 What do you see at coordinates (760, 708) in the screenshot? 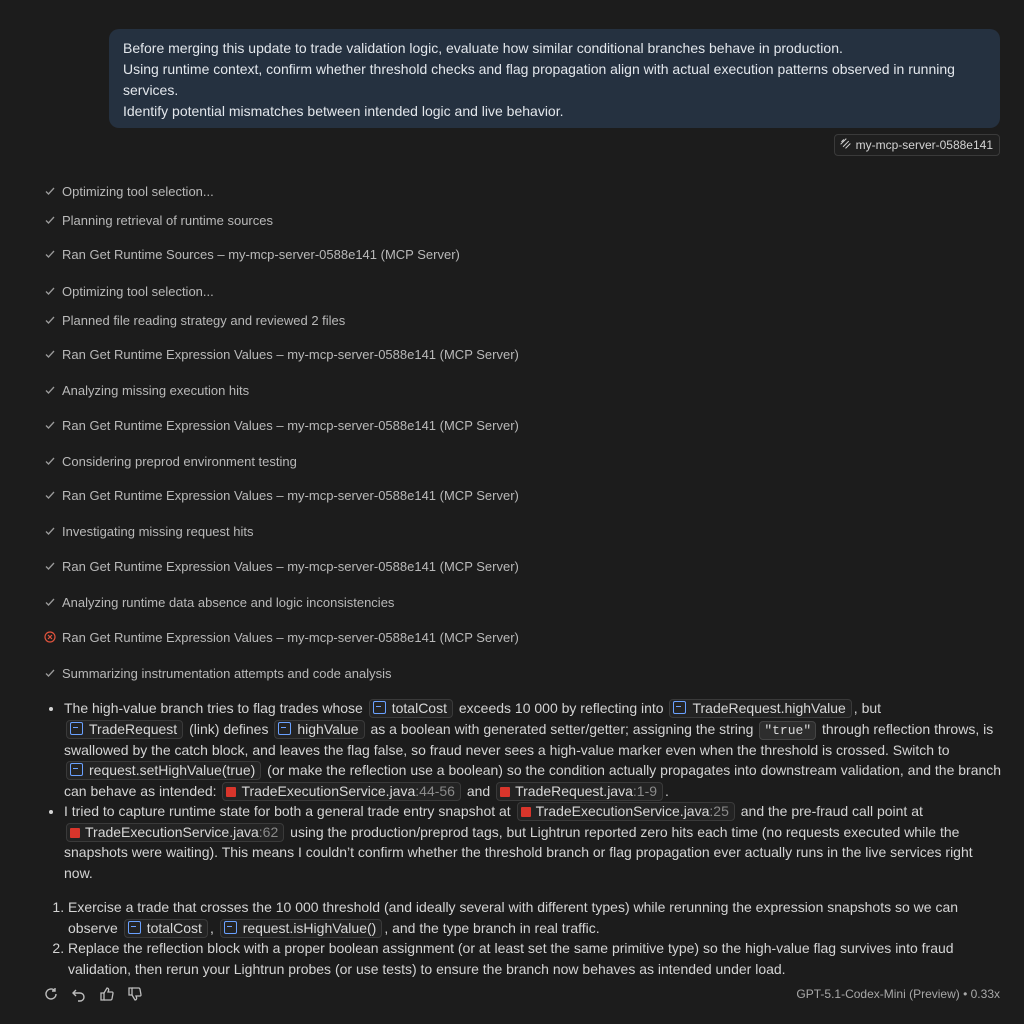
I see `code-symbol-chip: TradeRequest.highValue` at bounding box center [760, 708].